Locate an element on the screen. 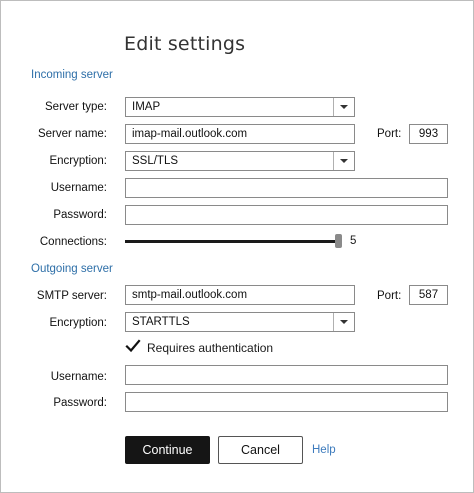  outgoing-password-input is located at coordinates (286, 402).